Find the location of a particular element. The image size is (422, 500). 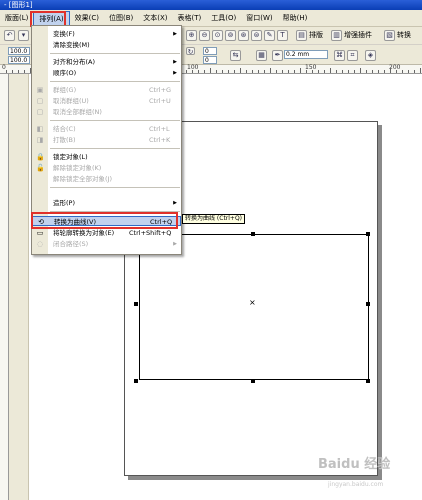

menu-item-label: 顺序(O) is located at coordinates (65, 73).